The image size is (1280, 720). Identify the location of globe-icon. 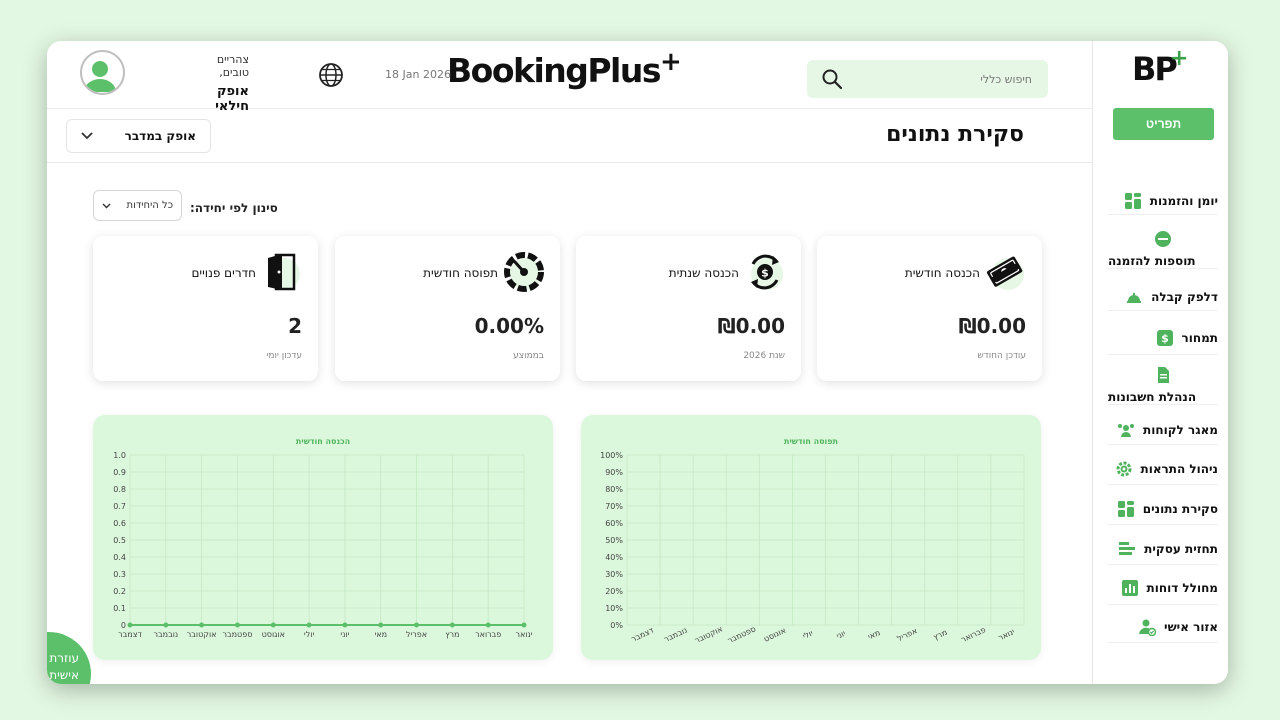
(331, 75).